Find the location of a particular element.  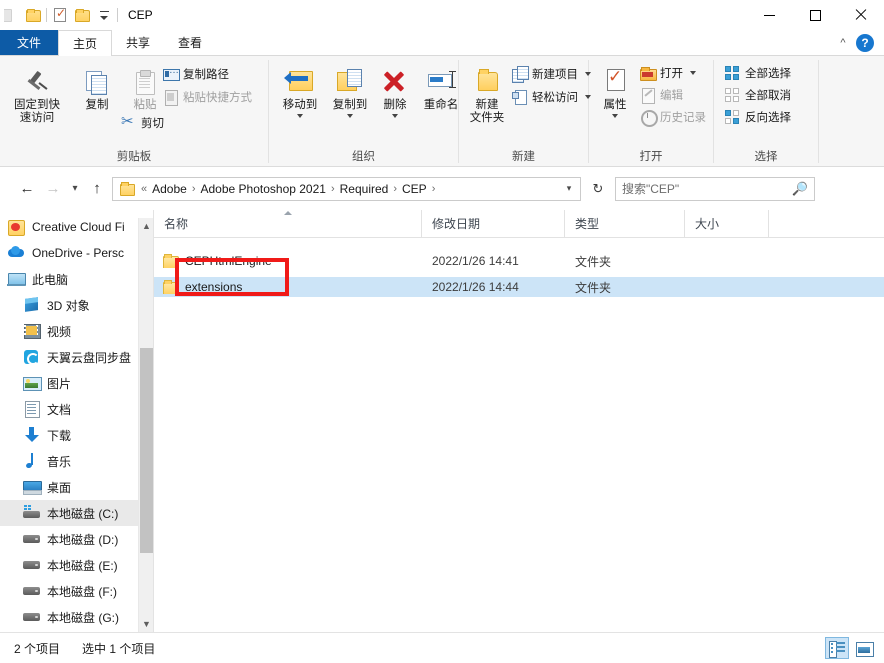

column-header-name: 名称 is located at coordinates (288, 223).